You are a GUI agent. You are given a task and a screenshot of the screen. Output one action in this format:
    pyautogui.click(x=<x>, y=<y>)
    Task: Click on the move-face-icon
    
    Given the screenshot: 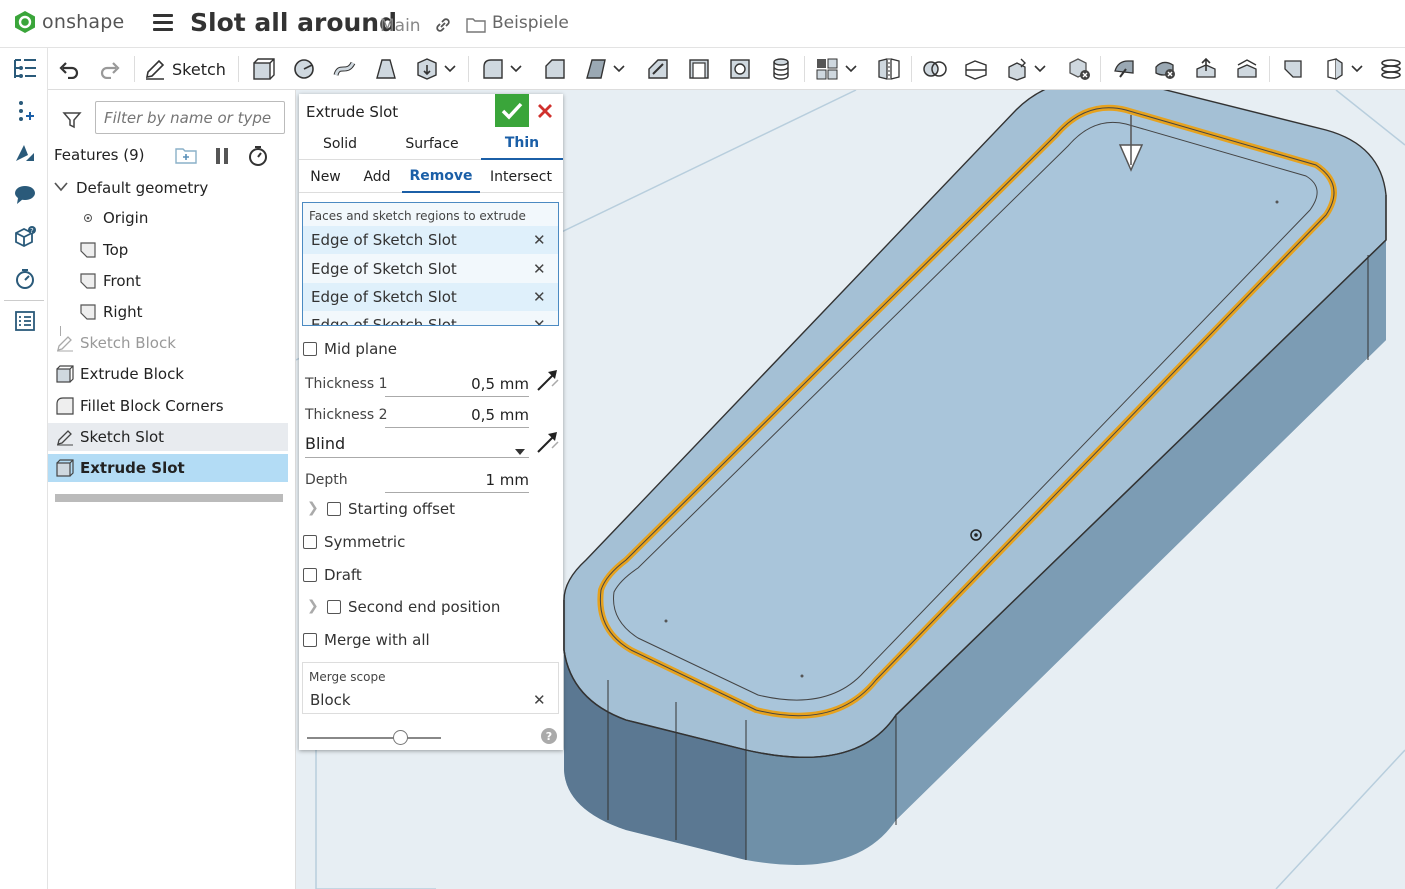 What is the action you would take?
    pyautogui.click(x=1206, y=69)
    